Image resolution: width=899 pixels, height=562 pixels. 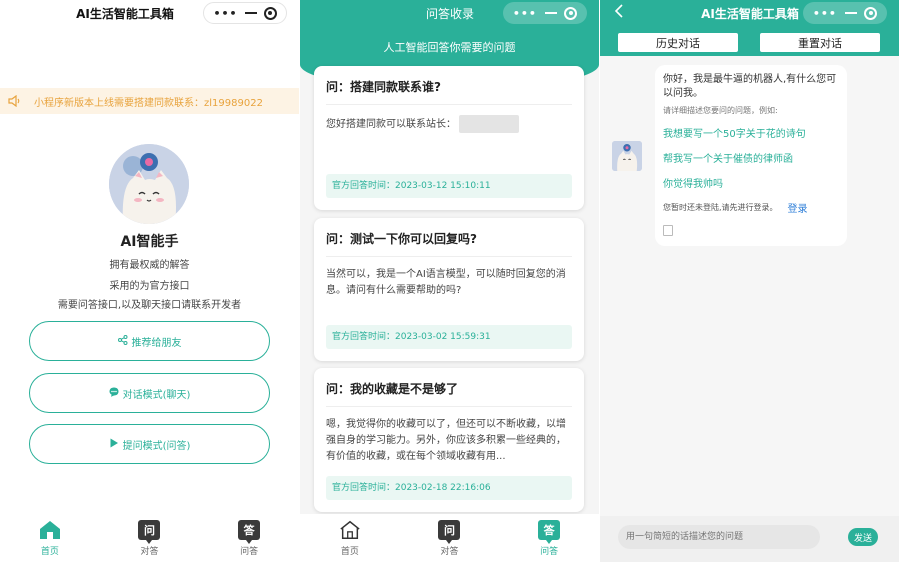 I want to click on example-question: 你觉得我帅吗, so click(x=751, y=182).